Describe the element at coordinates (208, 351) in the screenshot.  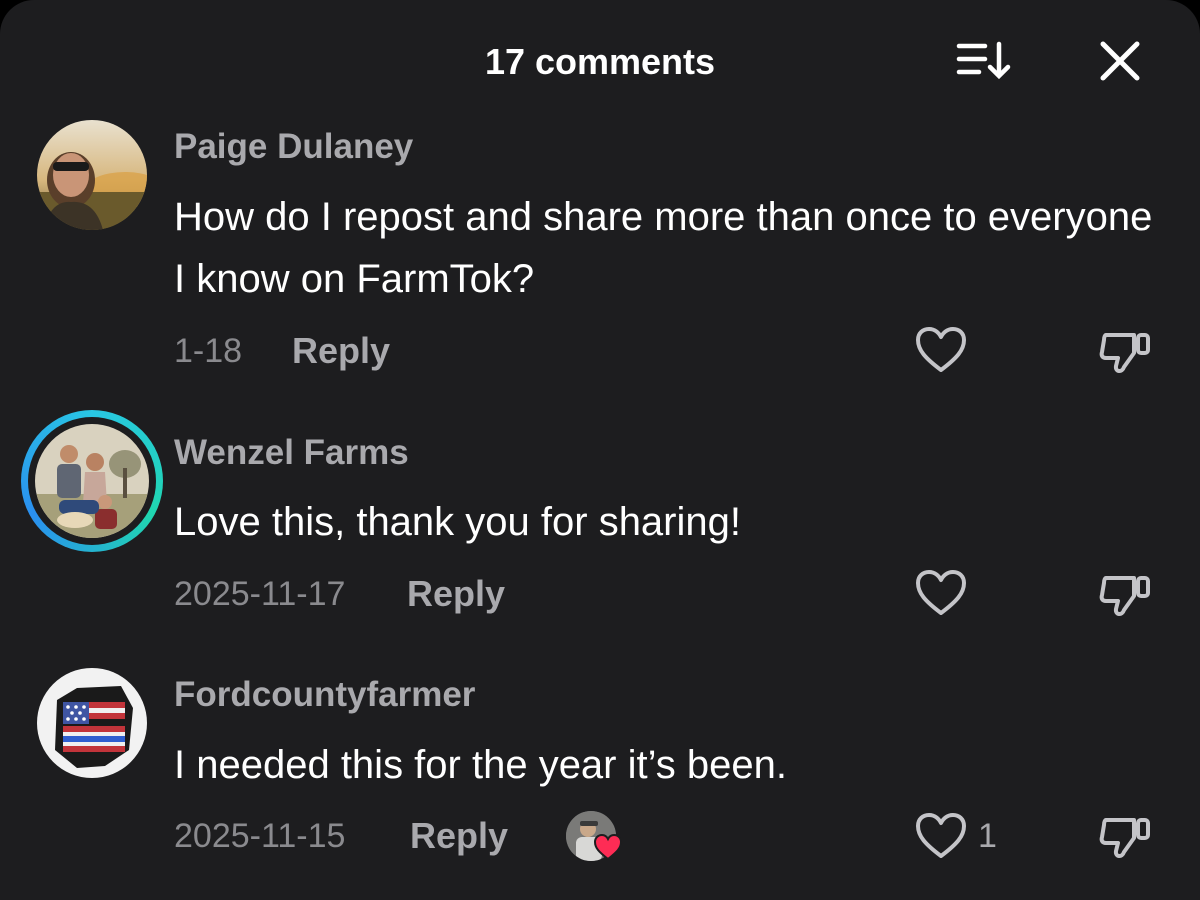
I see `comment-date: 1-18` at that location.